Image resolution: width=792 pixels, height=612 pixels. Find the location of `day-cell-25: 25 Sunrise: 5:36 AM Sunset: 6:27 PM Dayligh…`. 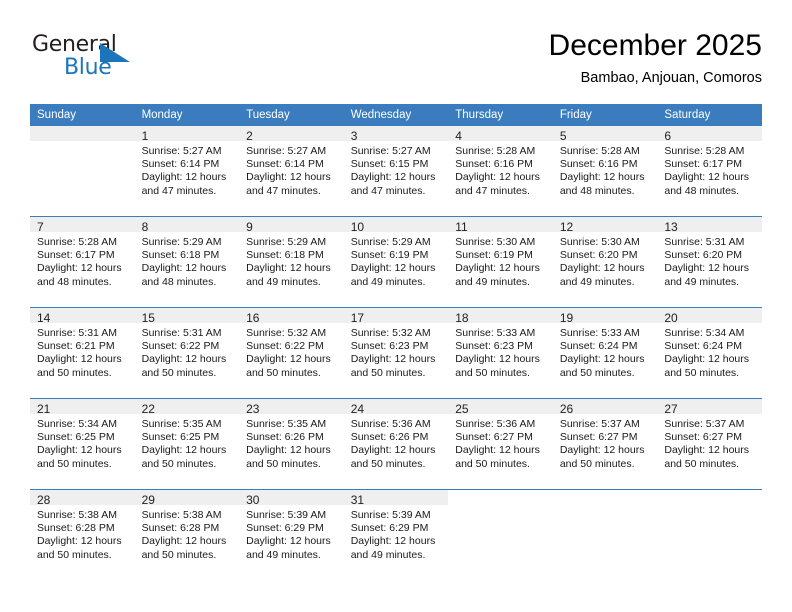

day-cell-25: 25 Sunrise: 5:36 AM Sunset: 6:27 PM Dayligh… is located at coordinates (500, 444).